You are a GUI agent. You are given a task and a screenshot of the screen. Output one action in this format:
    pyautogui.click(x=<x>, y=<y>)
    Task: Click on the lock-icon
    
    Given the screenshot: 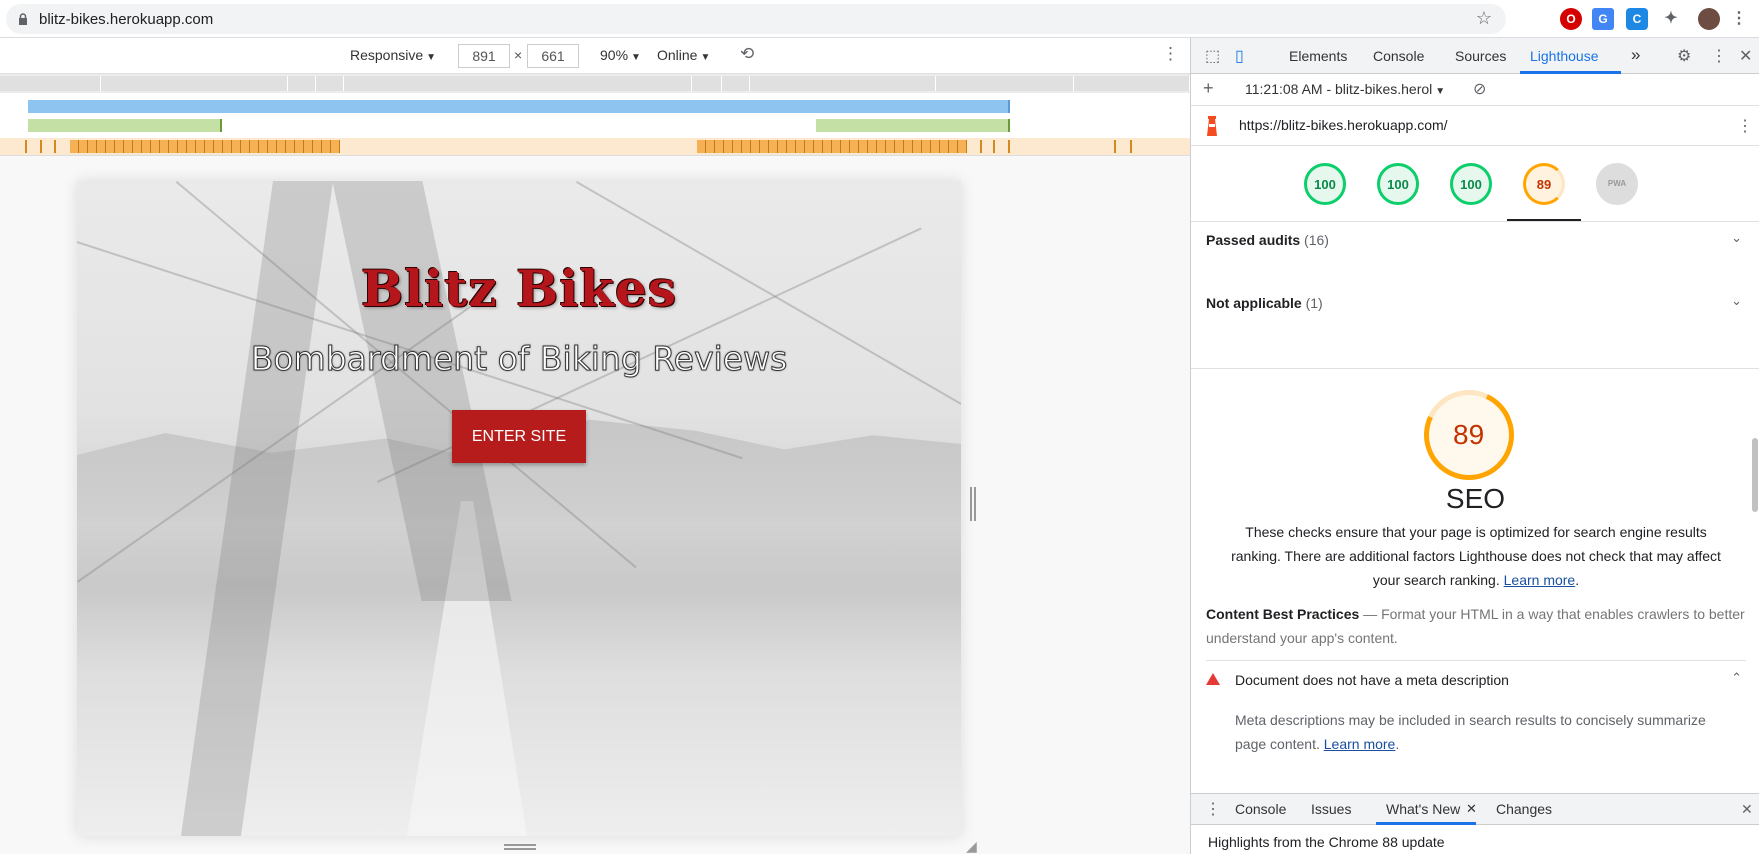 What is the action you would take?
    pyautogui.click(x=23, y=19)
    